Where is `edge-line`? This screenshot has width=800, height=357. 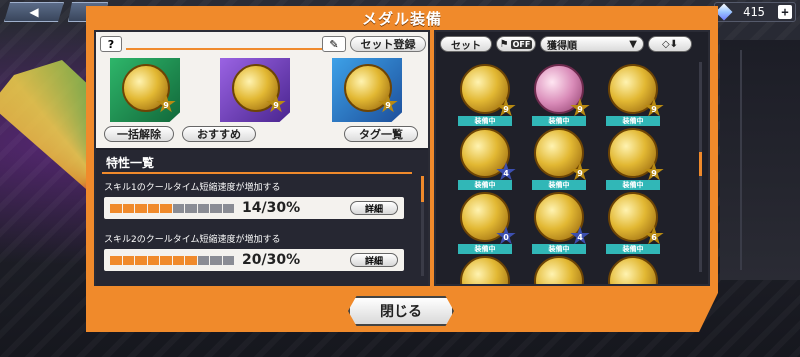 edge-line is located at coordinates (741, 160).